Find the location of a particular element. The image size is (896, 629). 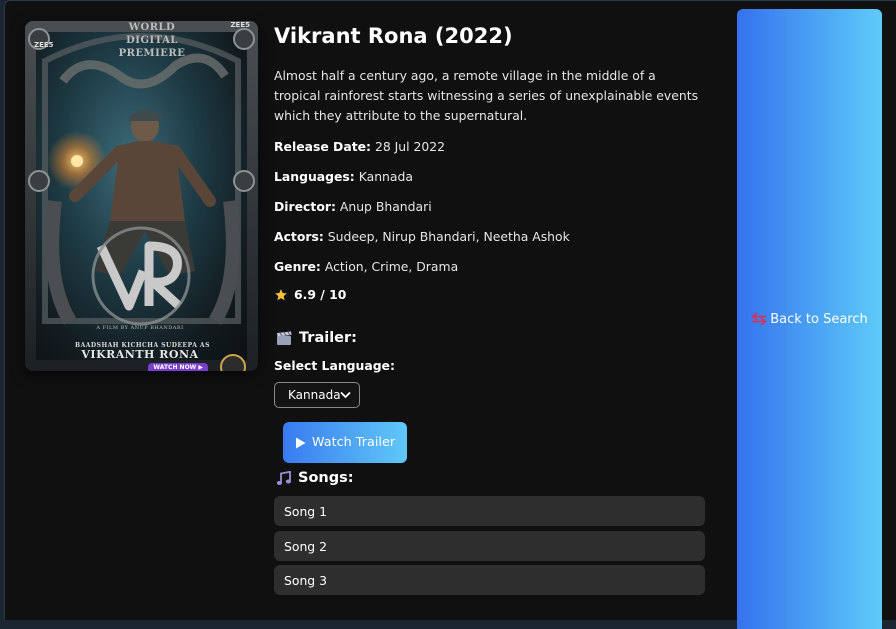

poster-film-name: VIKRANTH RONA is located at coordinates (140, 354).